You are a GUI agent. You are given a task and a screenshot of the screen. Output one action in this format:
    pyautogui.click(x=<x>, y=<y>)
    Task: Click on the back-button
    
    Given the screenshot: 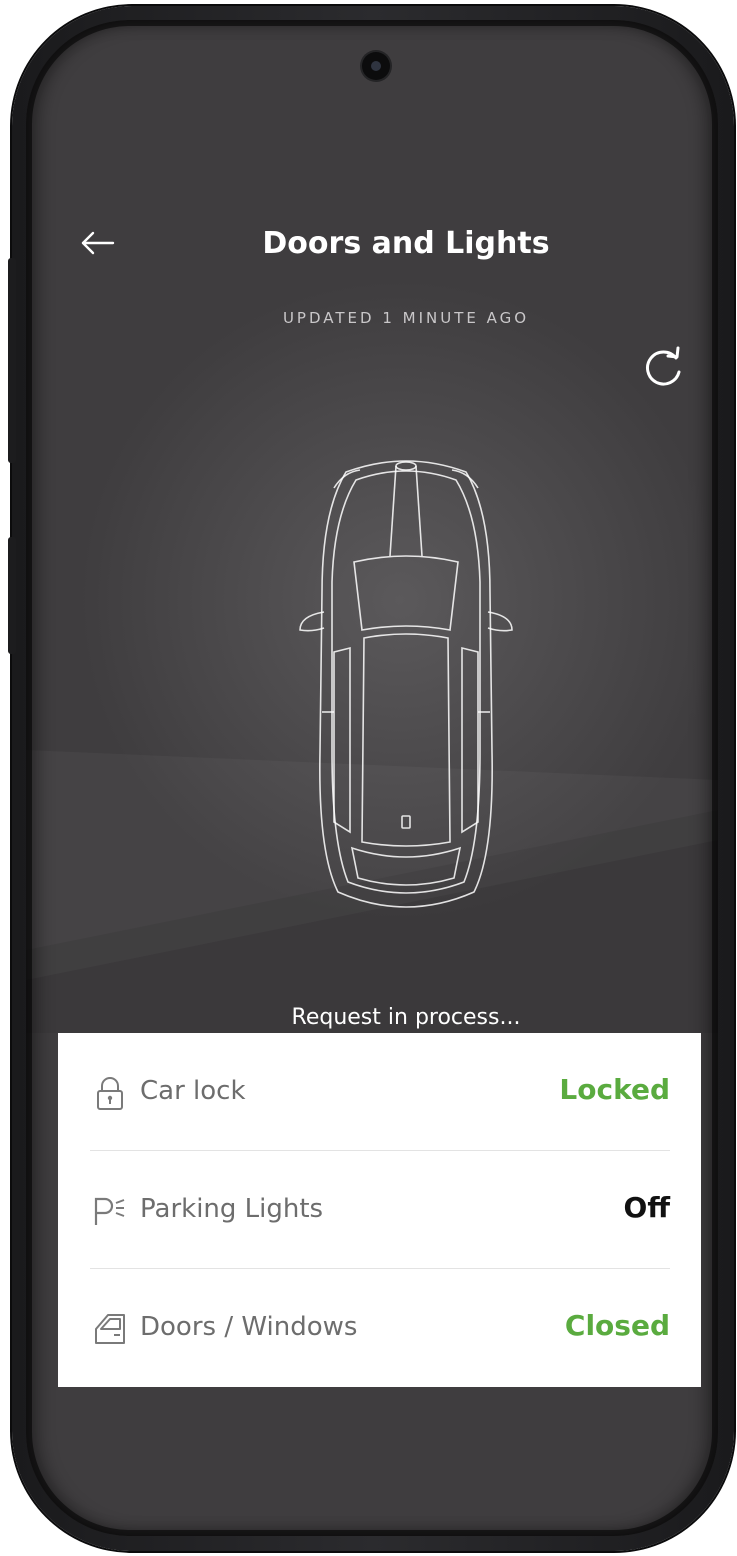 What is the action you would take?
    pyautogui.click(x=97, y=245)
    